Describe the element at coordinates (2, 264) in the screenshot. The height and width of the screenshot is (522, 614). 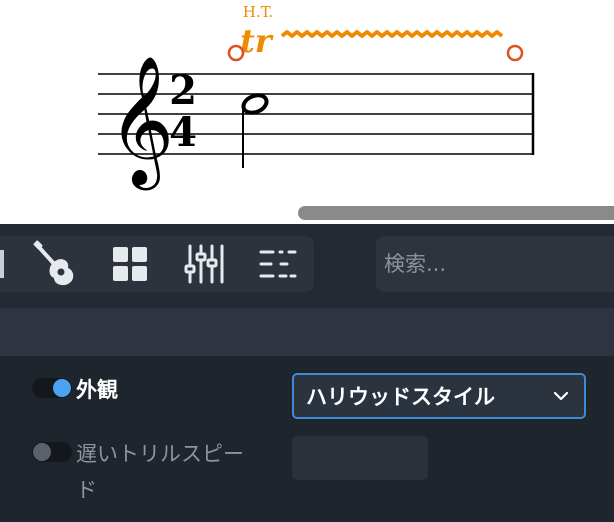
I see `partial-icon` at that location.